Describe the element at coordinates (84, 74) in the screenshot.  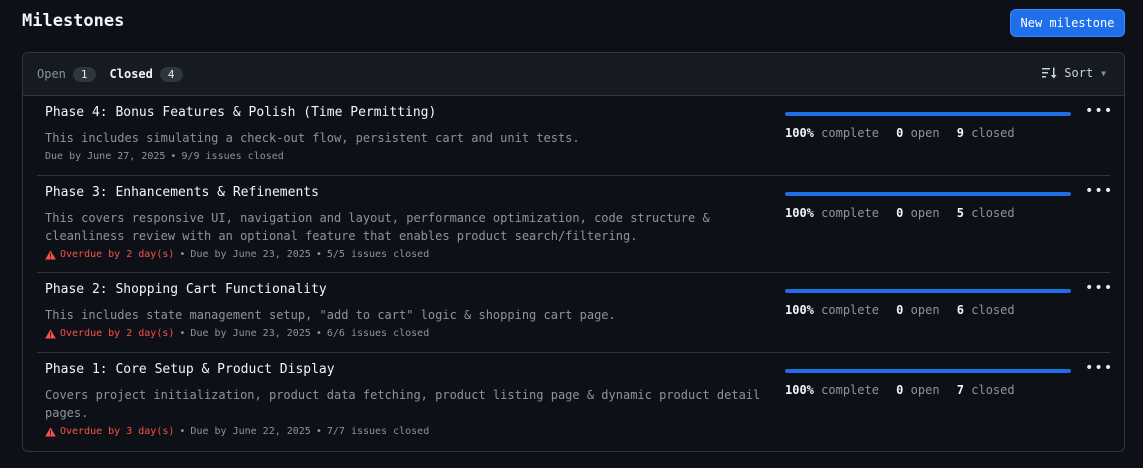
I see `tab-open-count: 1` at that location.